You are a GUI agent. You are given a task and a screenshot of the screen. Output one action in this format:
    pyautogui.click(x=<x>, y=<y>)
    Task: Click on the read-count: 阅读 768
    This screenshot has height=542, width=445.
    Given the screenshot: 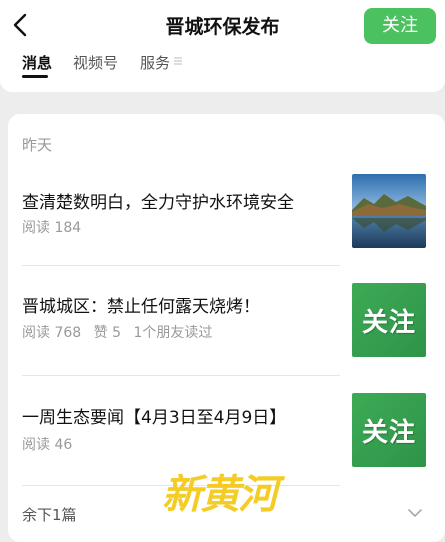 What is the action you would take?
    pyautogui.click(x=52, y=333)
    